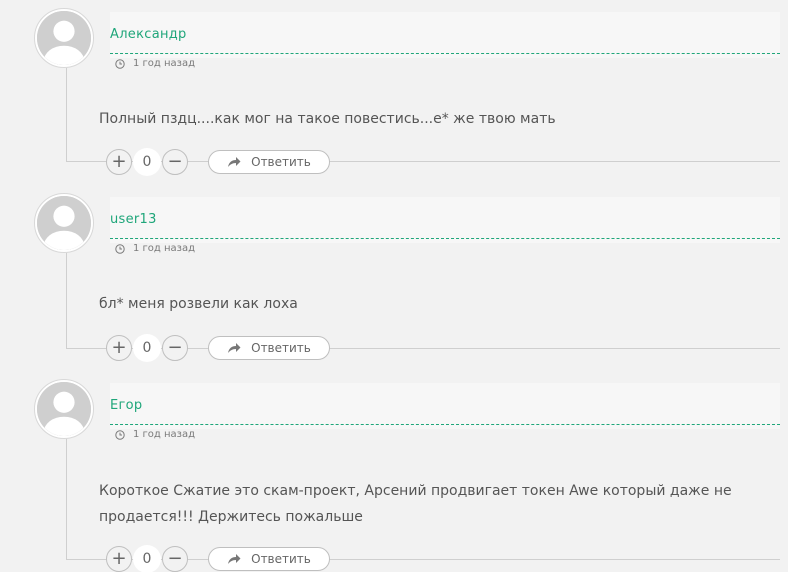  Describe the element at coordinates (126, 405) in the screenshot. I see `comment-author: Егор` at that location.